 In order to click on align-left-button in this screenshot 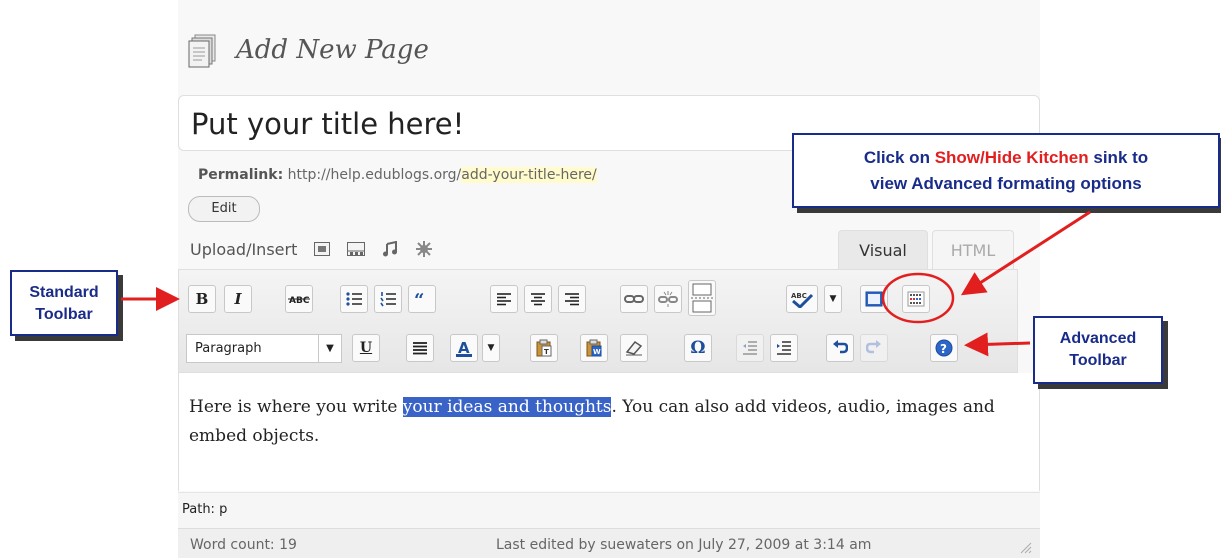, I will do `click(504, 299)`.